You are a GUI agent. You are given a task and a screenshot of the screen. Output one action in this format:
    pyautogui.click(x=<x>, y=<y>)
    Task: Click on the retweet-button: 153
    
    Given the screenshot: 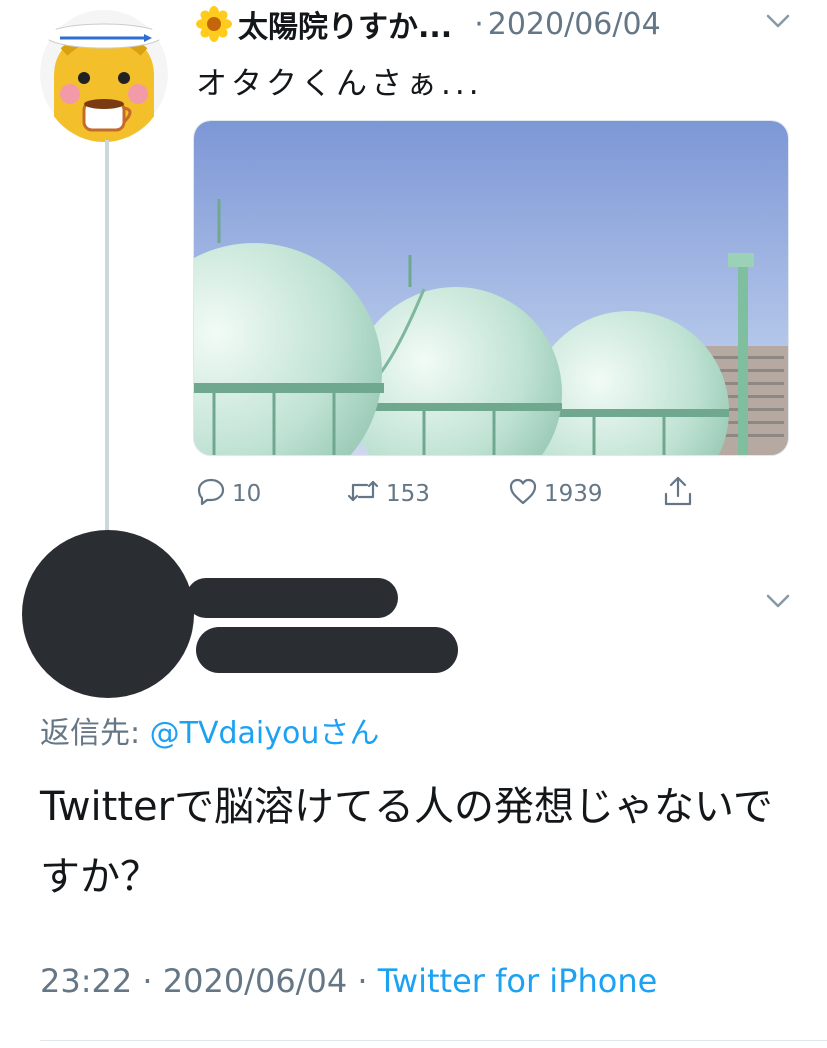 What is the action you would take?
    pyautogui.click(x=388, y=494)
    